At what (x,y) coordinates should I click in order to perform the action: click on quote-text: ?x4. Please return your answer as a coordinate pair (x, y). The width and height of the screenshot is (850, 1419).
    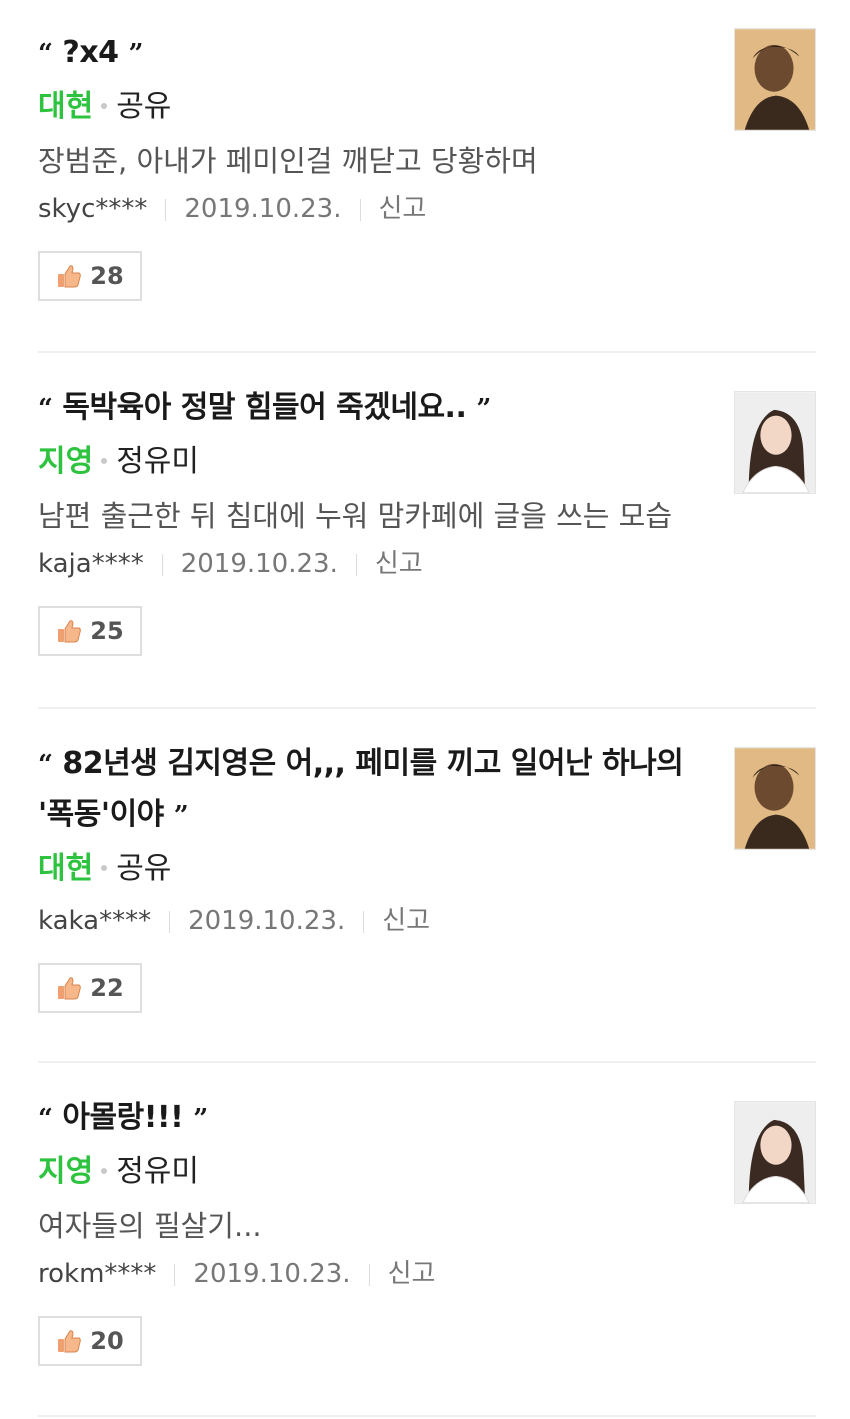
    Looking at the image, I should click on (90, 52).